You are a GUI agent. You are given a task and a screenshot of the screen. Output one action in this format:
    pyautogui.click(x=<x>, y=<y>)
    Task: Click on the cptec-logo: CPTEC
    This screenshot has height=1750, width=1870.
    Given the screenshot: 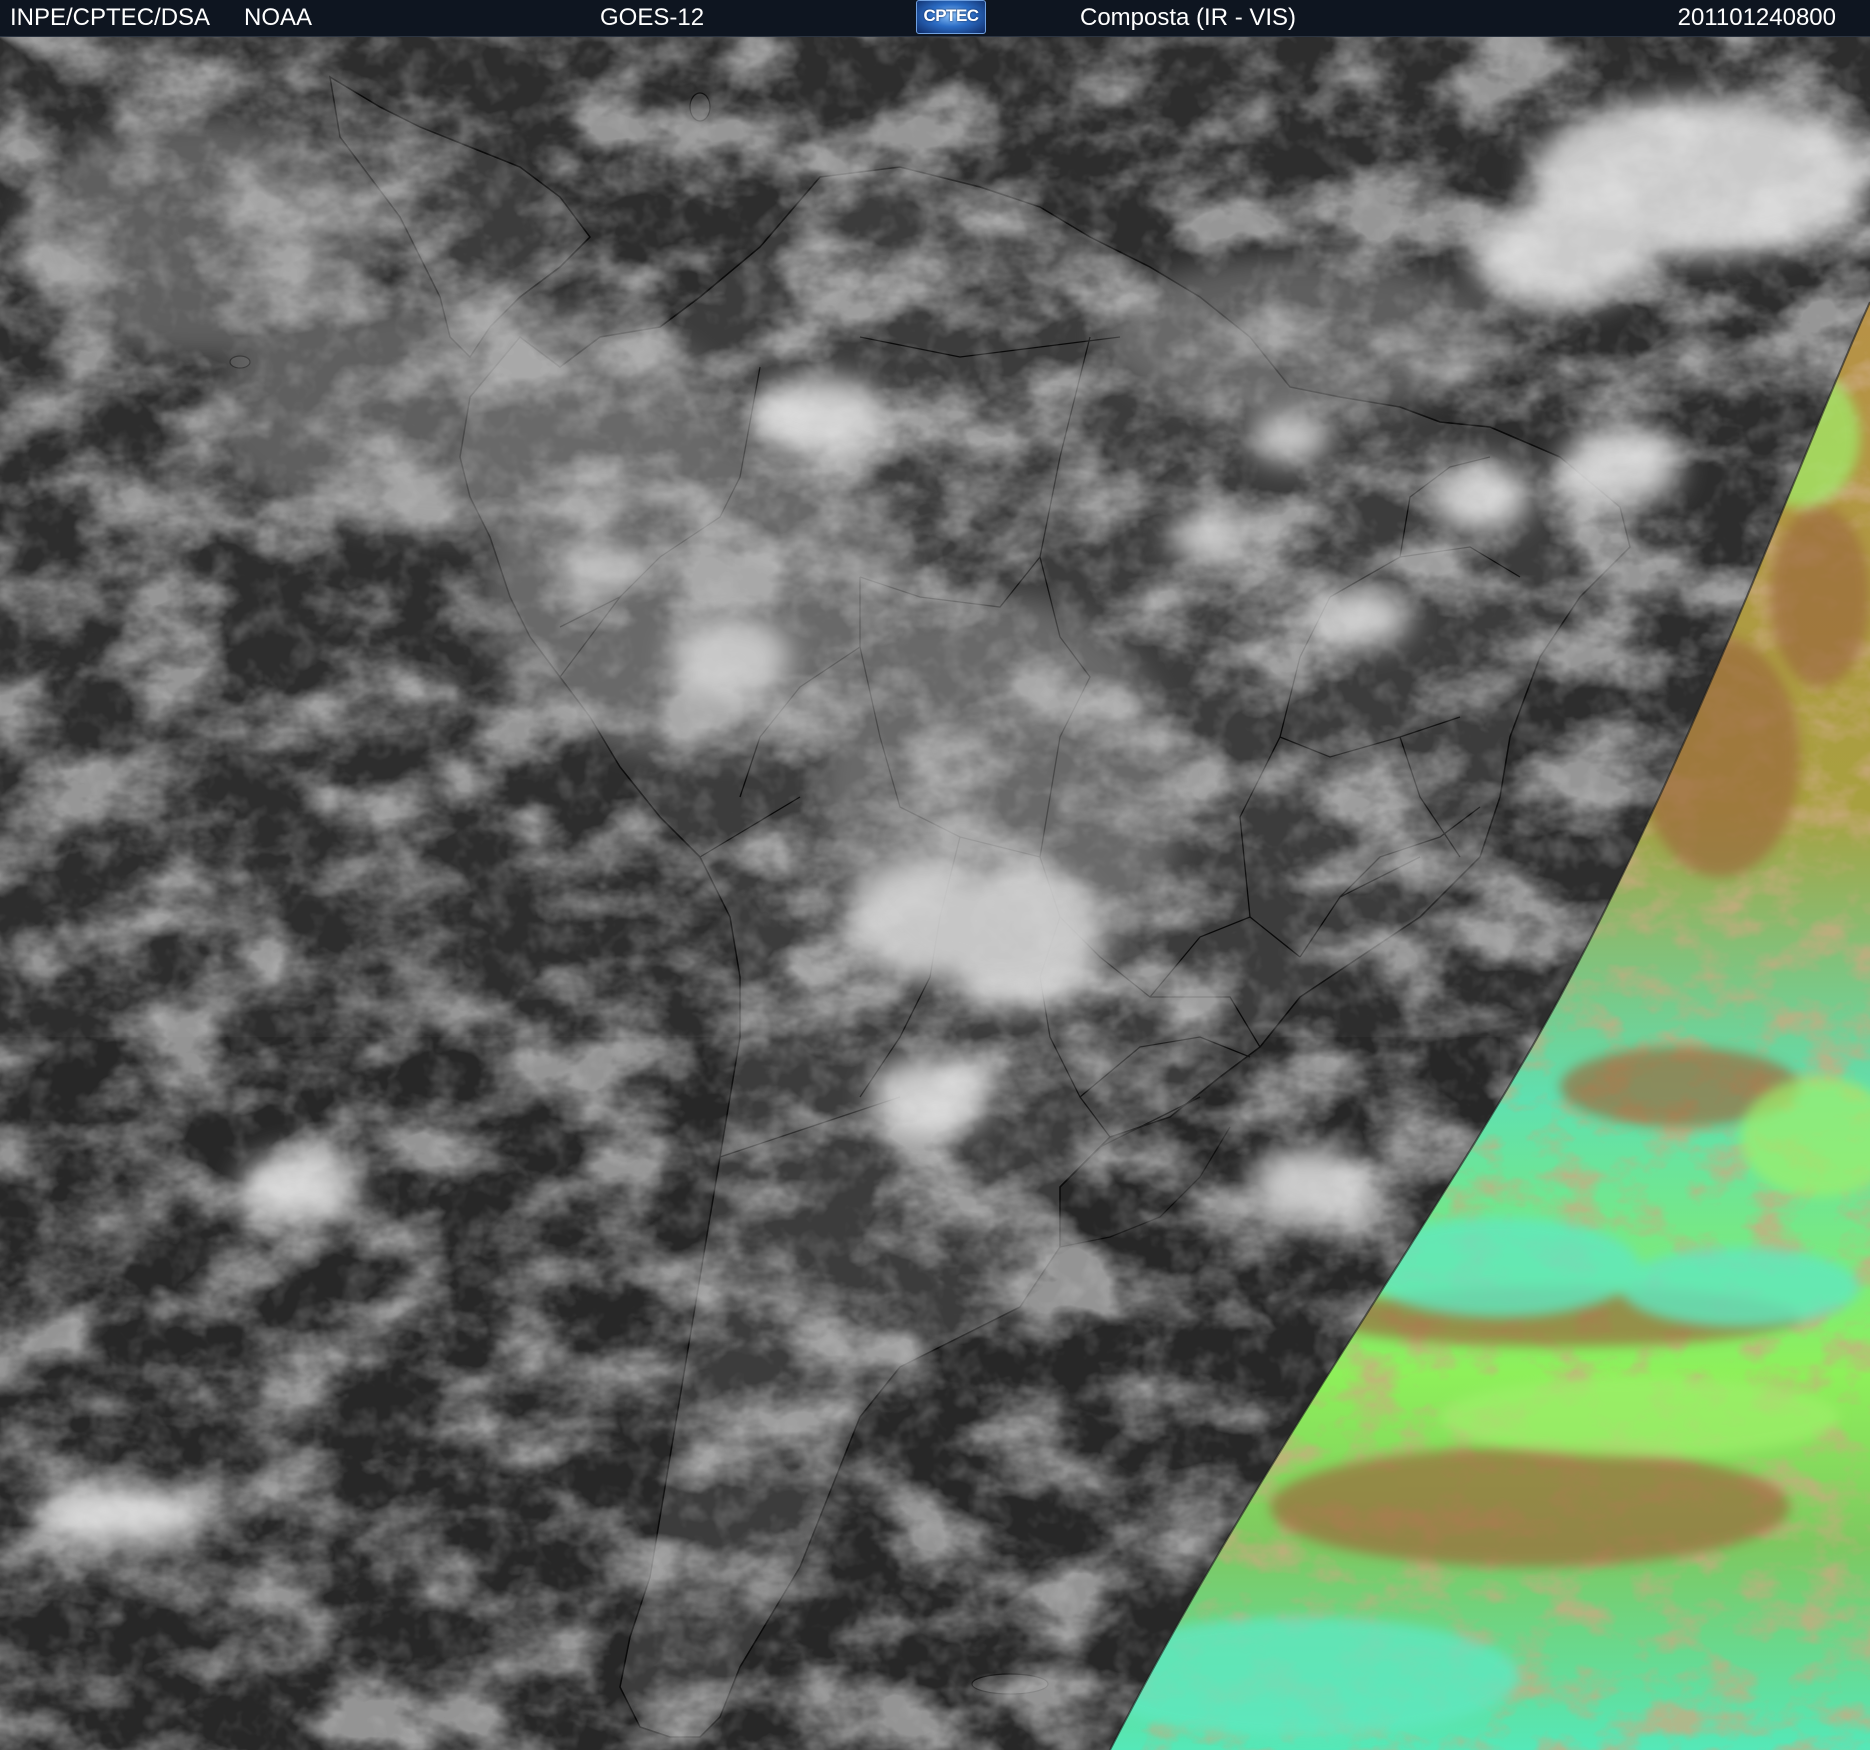 What is the action you would take?
    pyautogui.click(x=951, y=17)
    